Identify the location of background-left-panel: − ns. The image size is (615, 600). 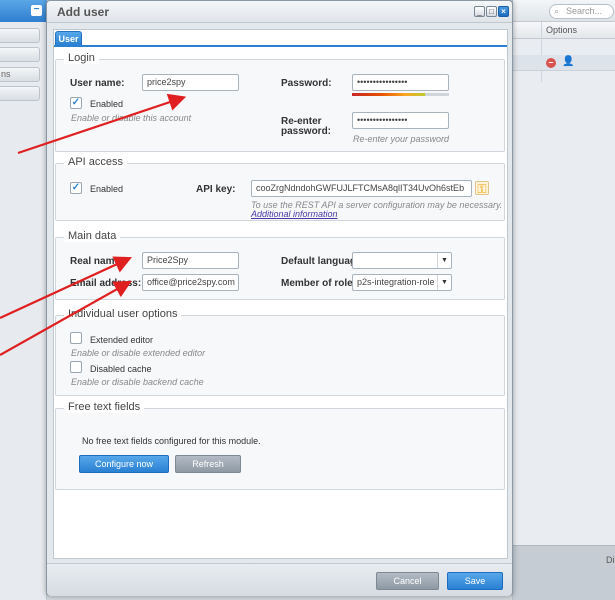
(23, 300).